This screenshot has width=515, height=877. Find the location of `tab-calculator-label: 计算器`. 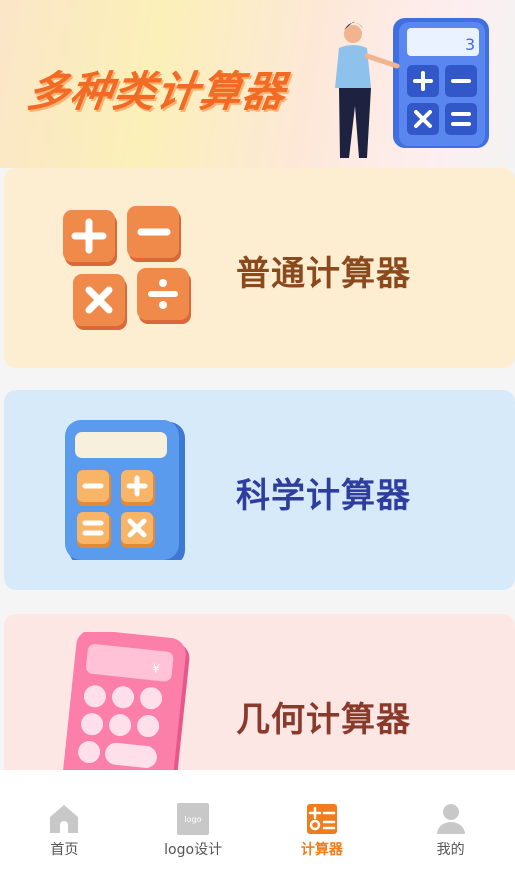

tab-calculator-label: 计算器 is located at coordinates (321, 850).